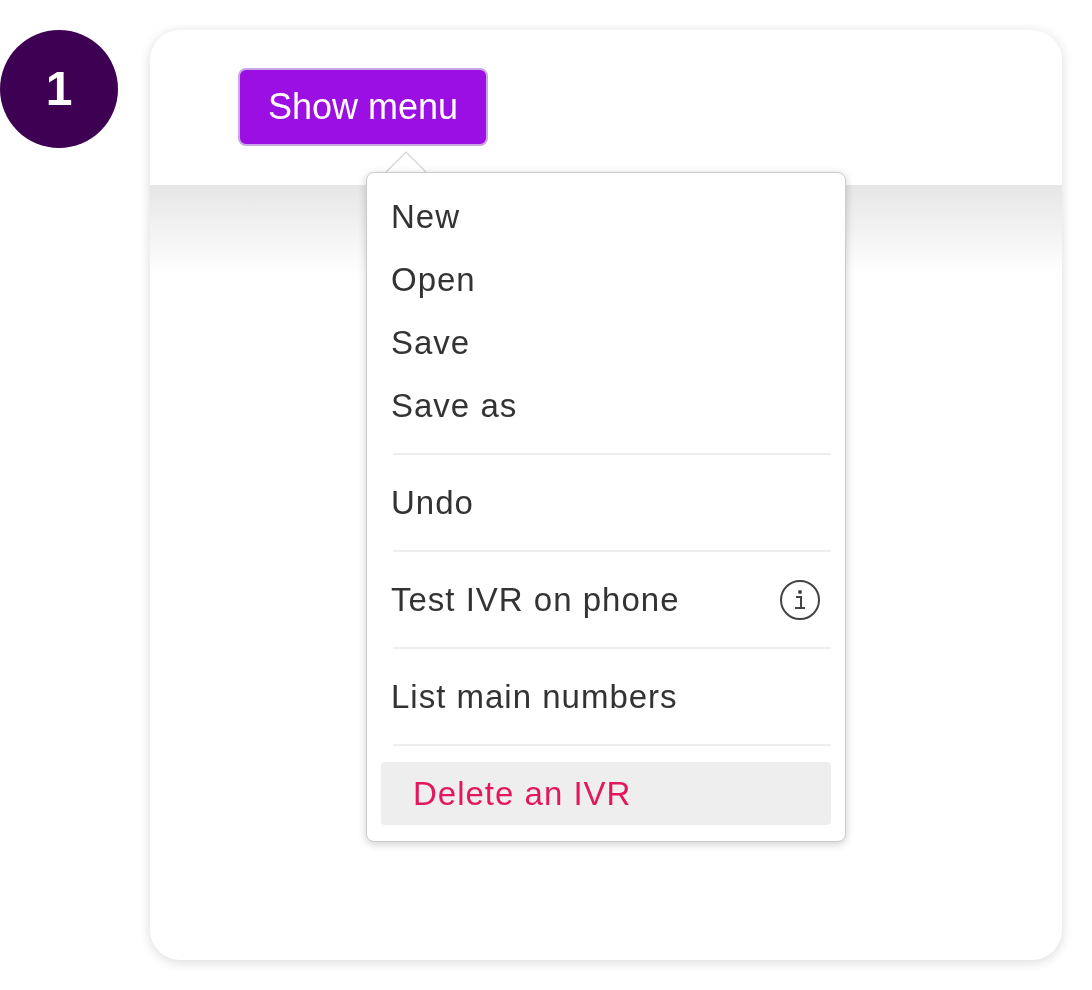  What do you see at coordinates (606, 793) in the screenshot?
I see `menu-item: Delete an IVR` at bounding box center [606, 793].